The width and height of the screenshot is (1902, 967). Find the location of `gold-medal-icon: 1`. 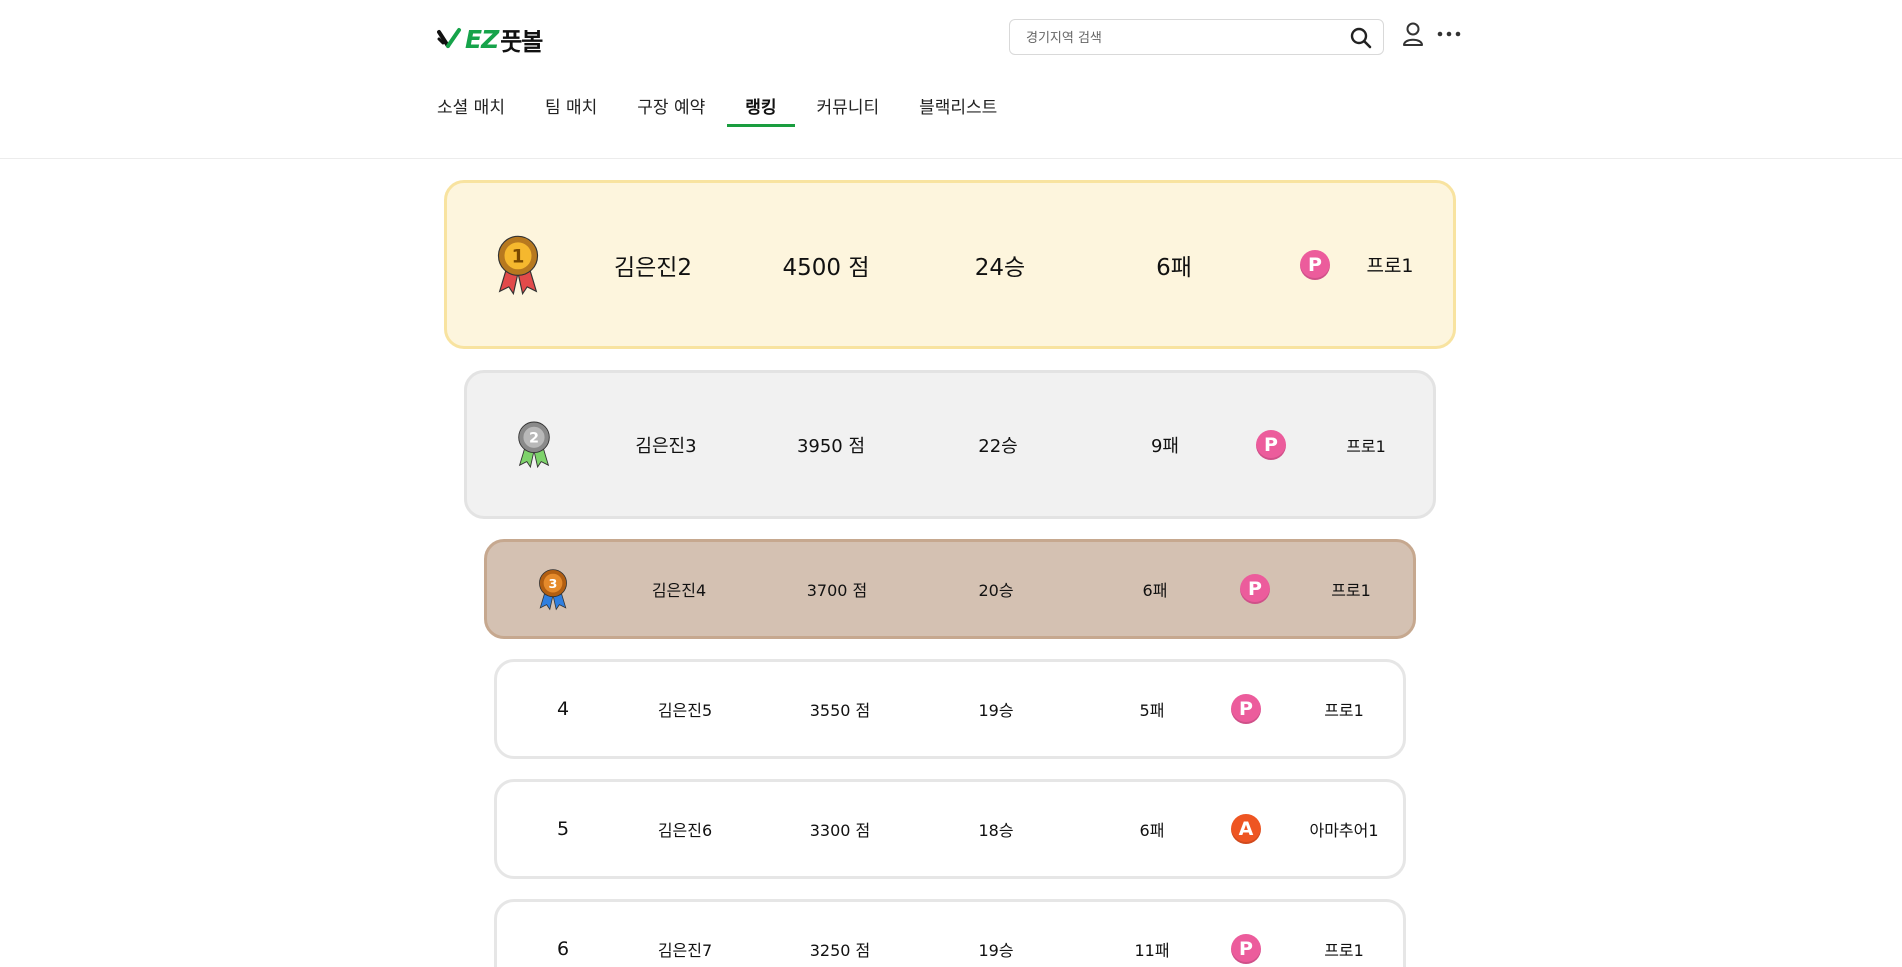

gold-medal-icon: 1 is located at coordinates (518, 265).